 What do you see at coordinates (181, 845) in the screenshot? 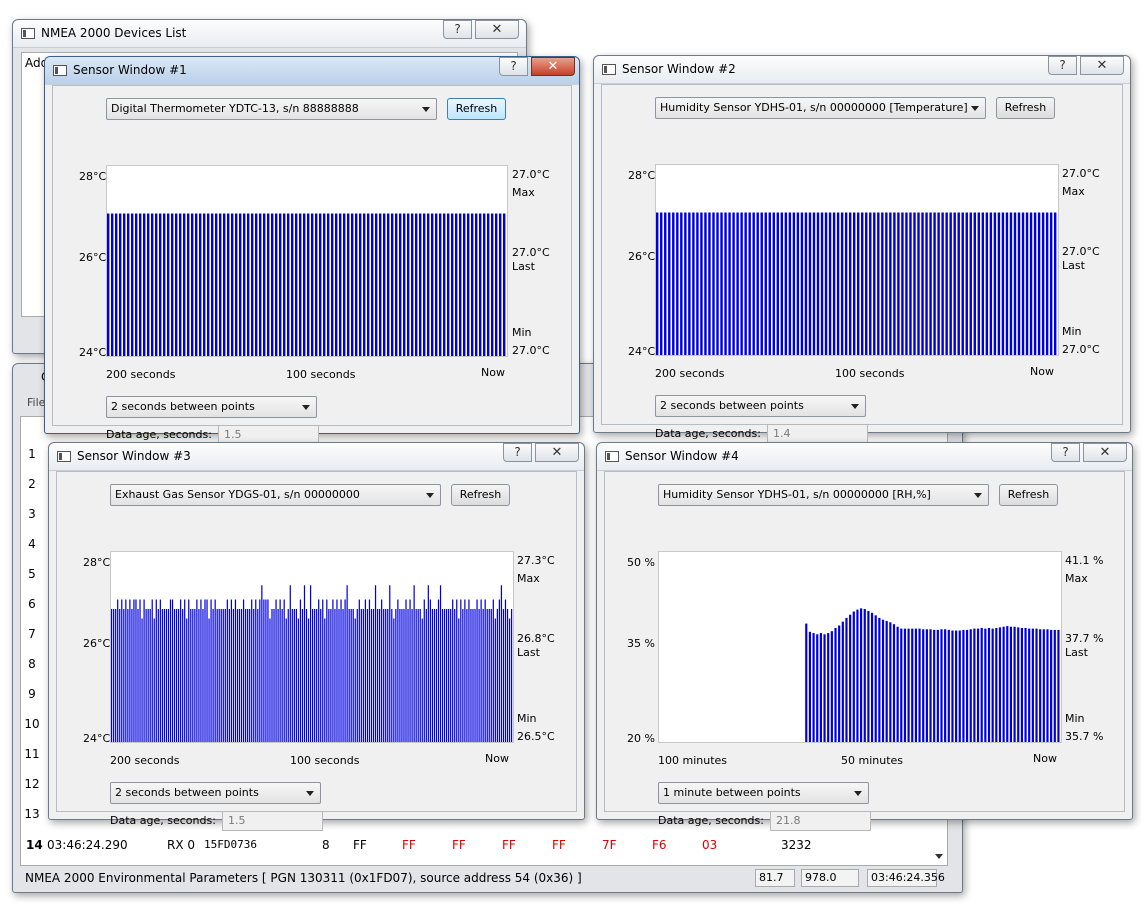
I see `row-direction: RX 0` at bounding box center [181, 845].